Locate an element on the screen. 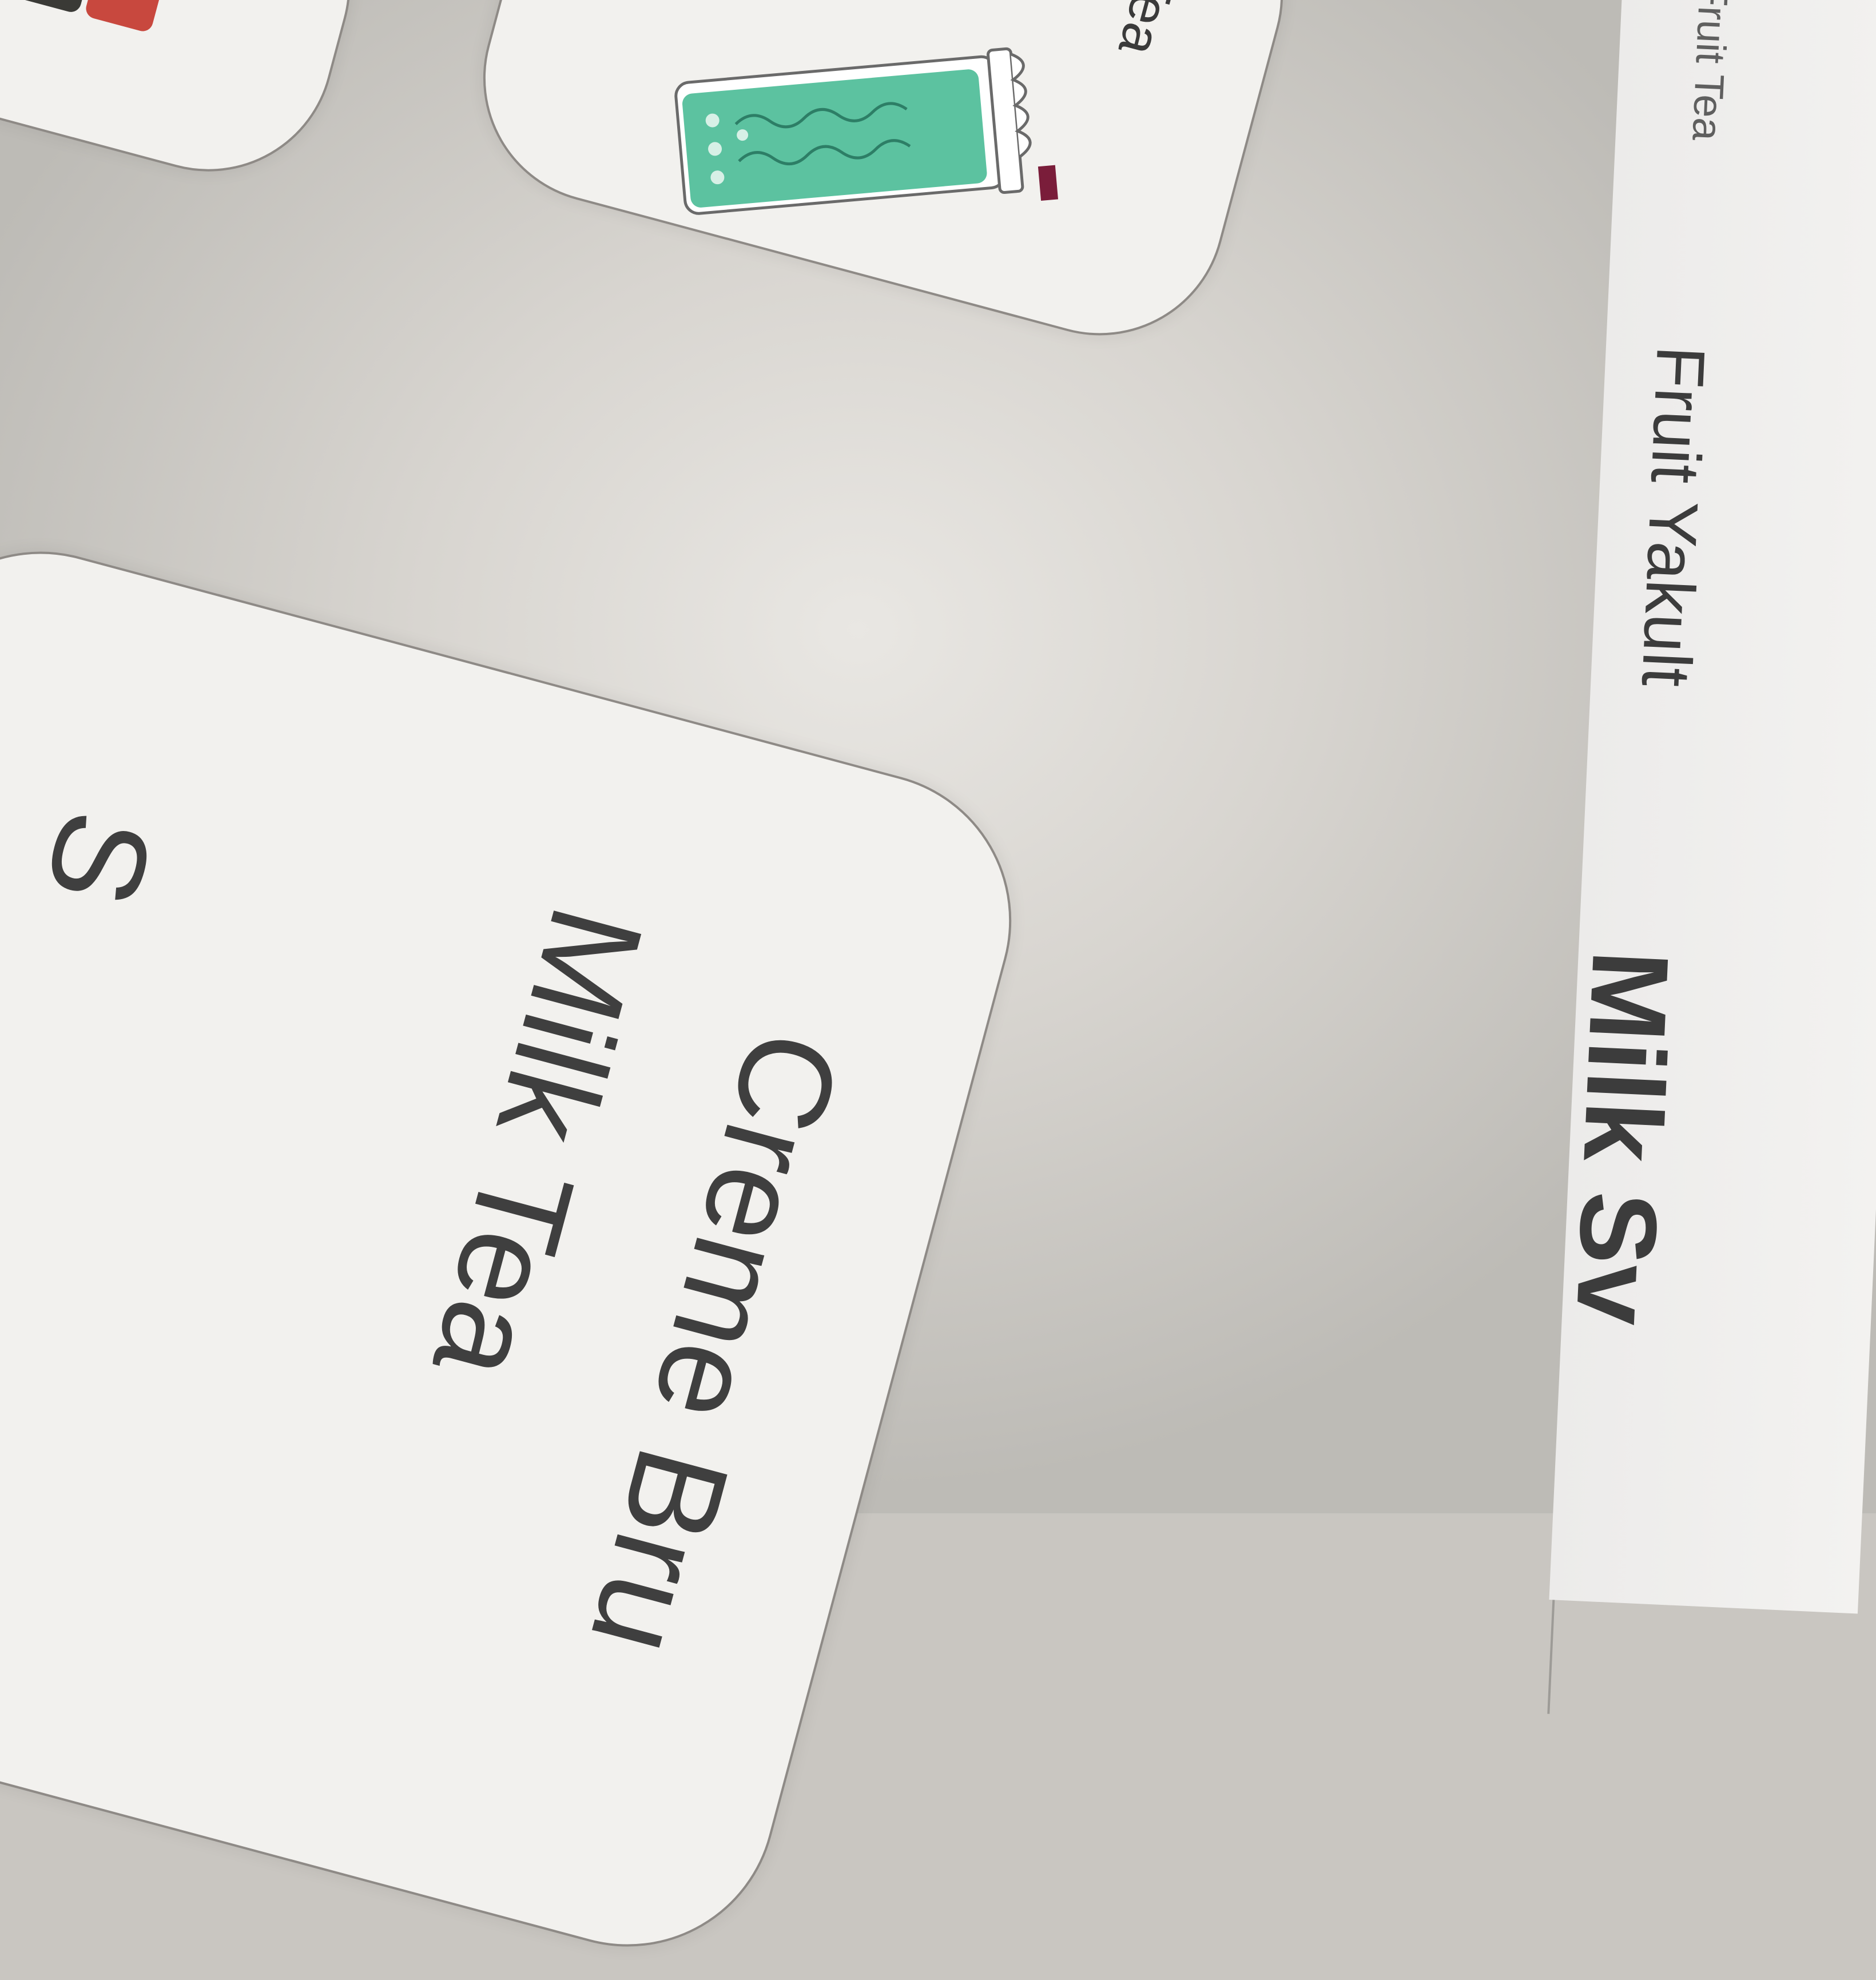 This screenshot has height=1980, width=1876. drink-cup-icon is located at coordinates (866, 131).